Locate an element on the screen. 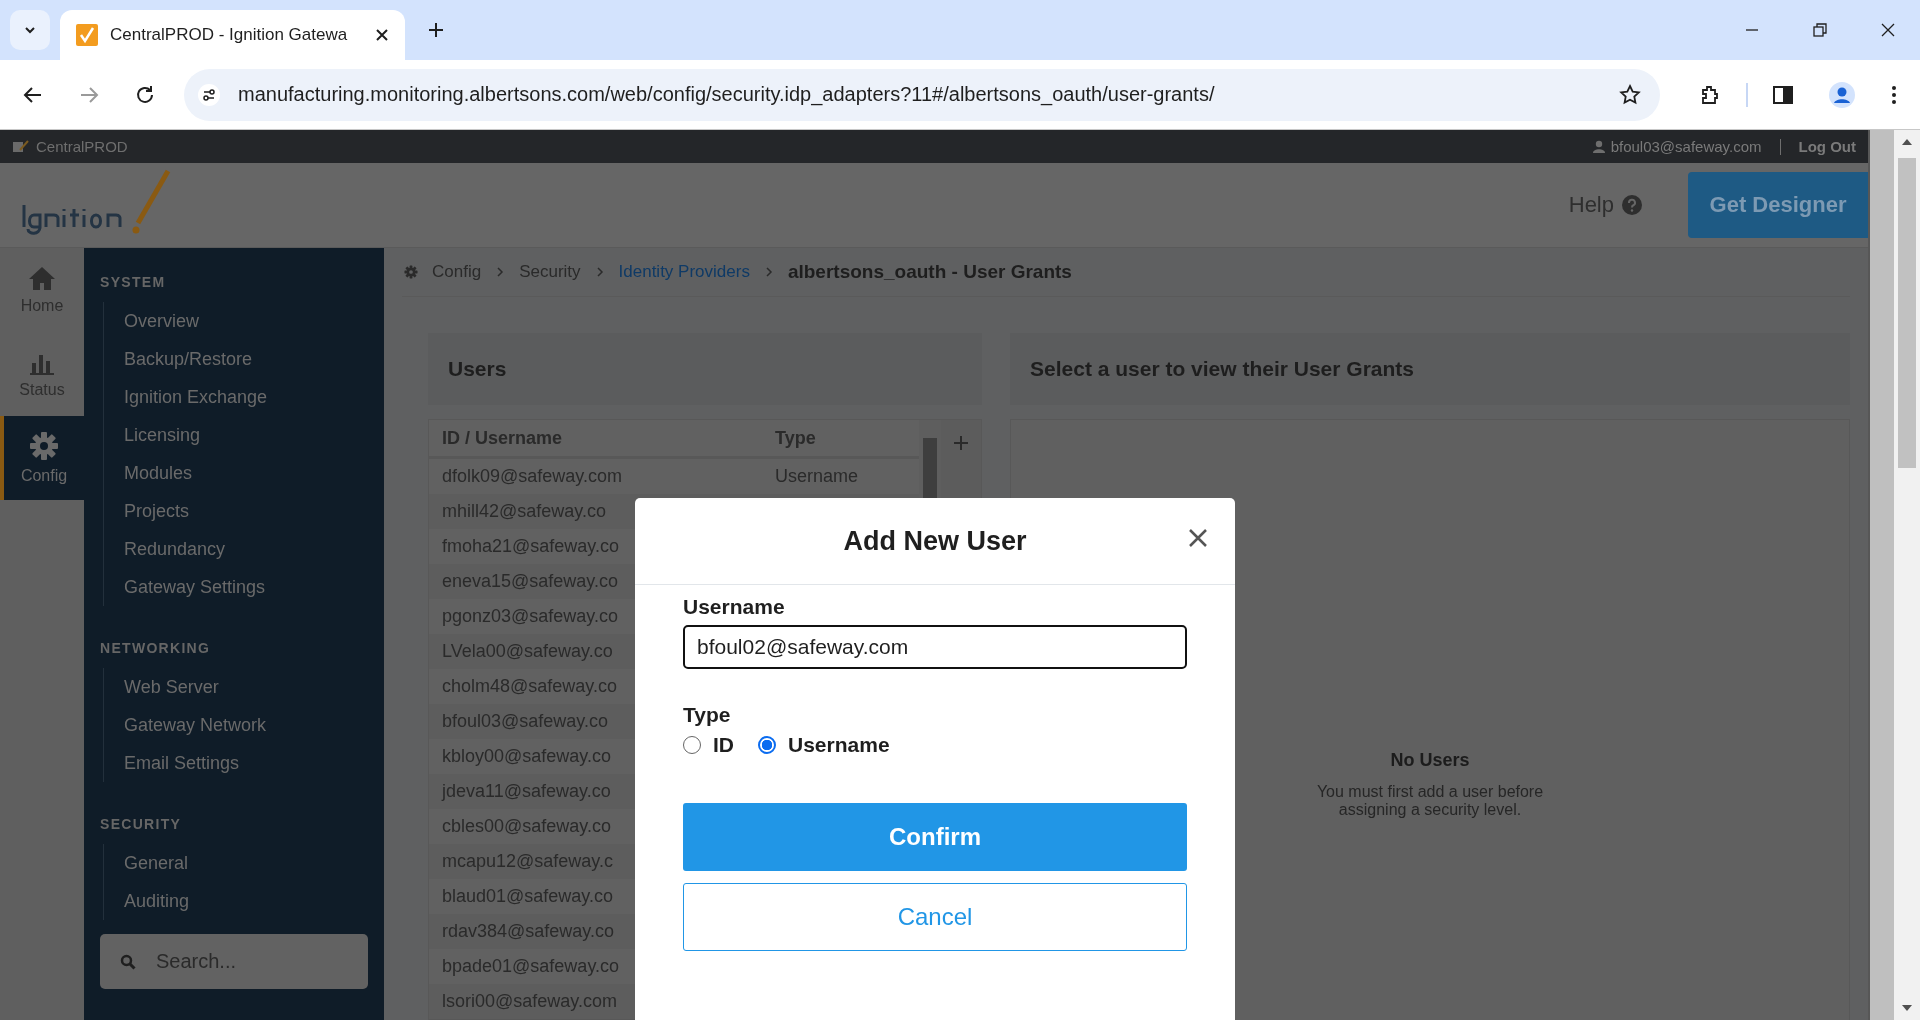  gateway-name: CentralPROD is located at coordinates (82, 146).